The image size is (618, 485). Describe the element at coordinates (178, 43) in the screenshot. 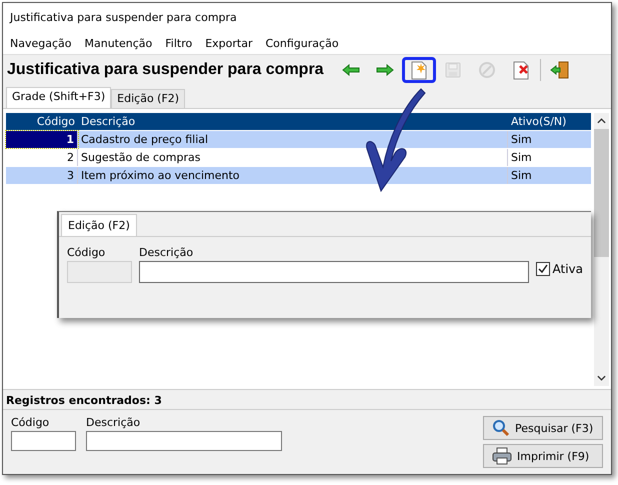

I see `menu-item: Filtro` at that location.